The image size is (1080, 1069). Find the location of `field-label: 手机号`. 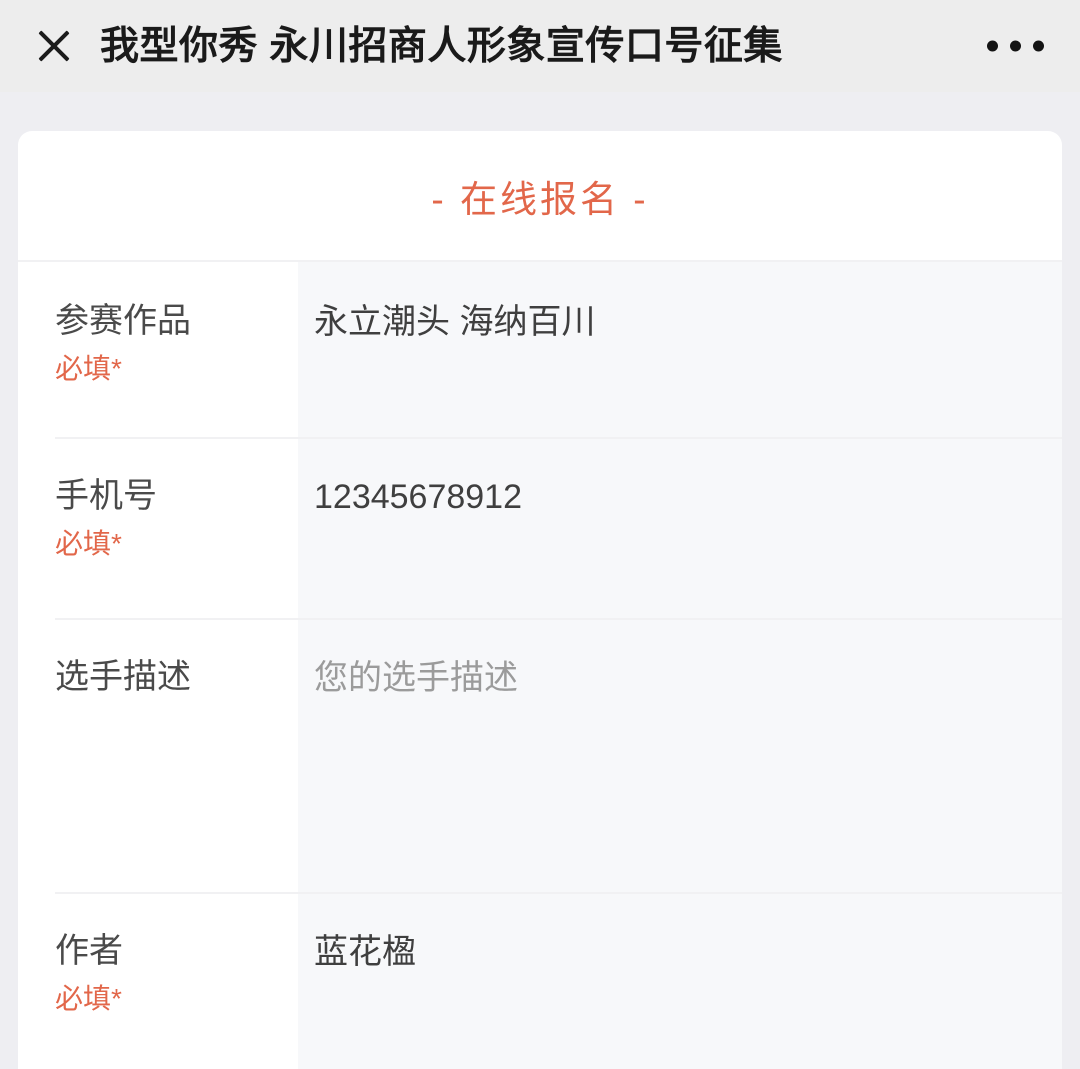

field-label: 手机号 is located at coordinates (106, 496).